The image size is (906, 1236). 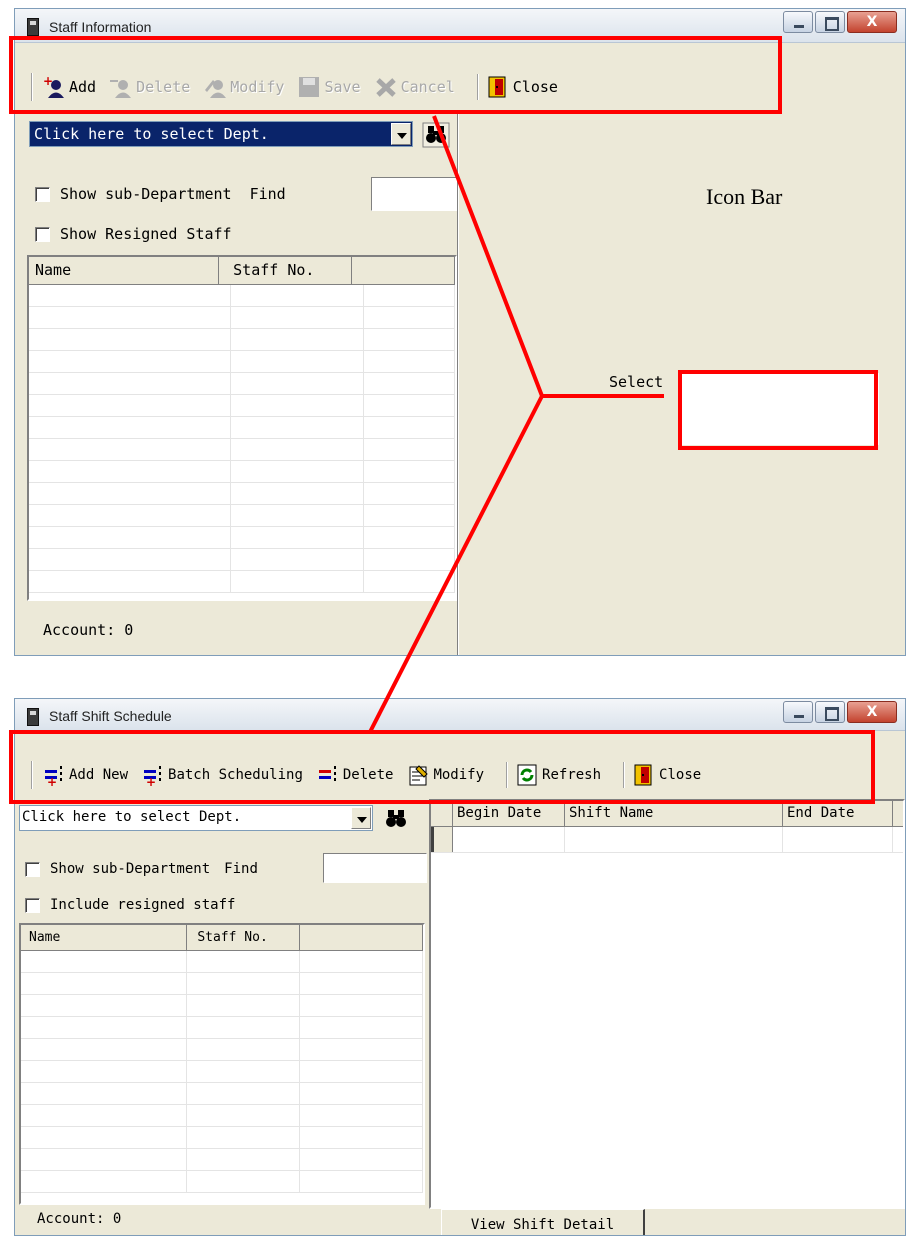 What do you see at coordinates (395, 75) in the screenshot?
I see `icon-bar-highlight-top` at bounding box center [395, 75].